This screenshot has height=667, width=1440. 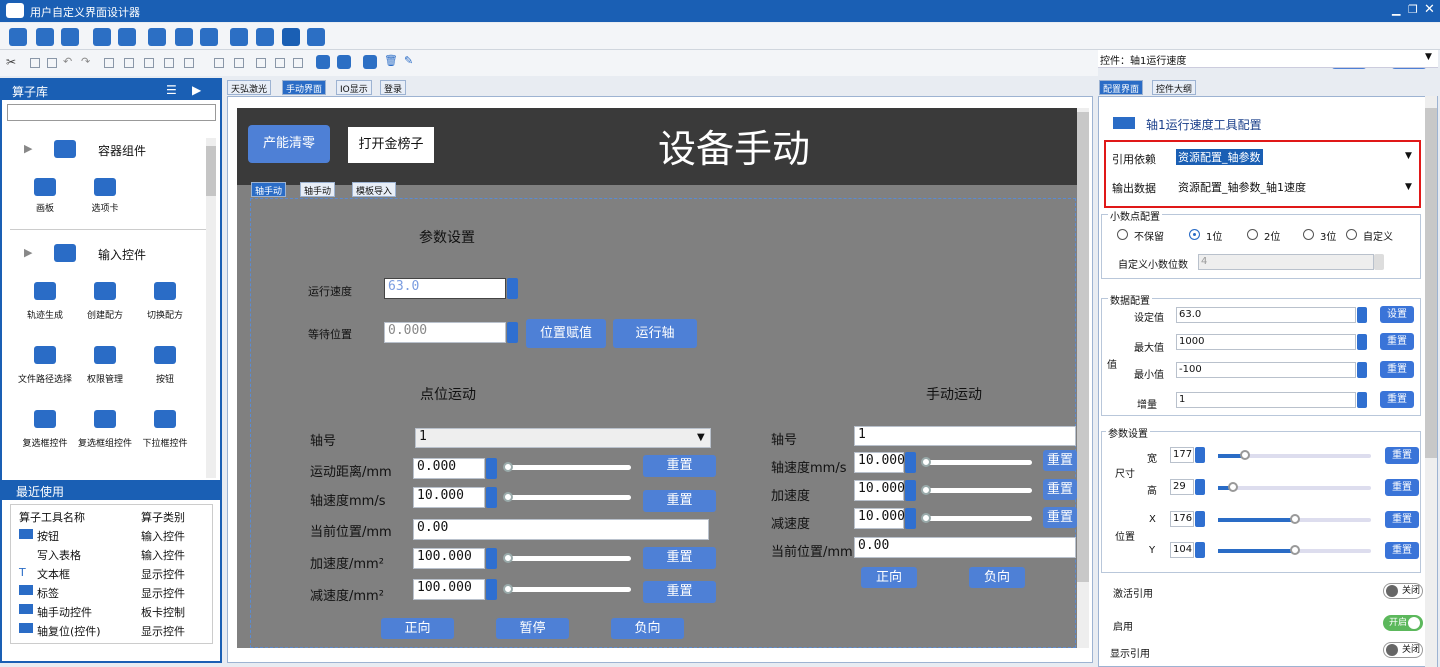 What do you see at coordinates (1266, 342) in the screenshot?
I see `max-value-input: 1000` at bounding box center [1266, 342].